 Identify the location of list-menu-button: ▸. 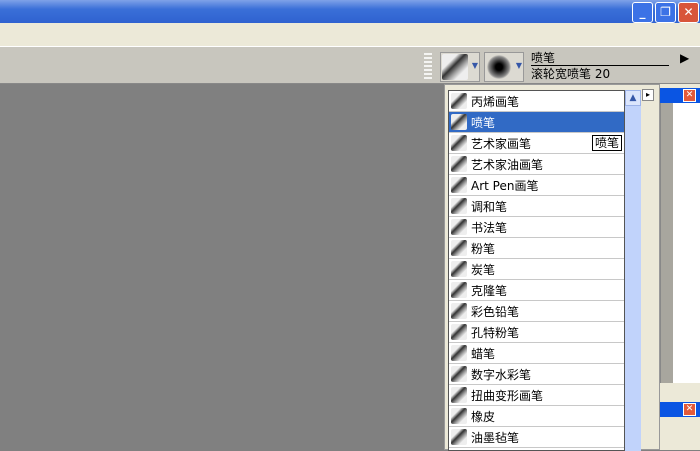
(648, 95).